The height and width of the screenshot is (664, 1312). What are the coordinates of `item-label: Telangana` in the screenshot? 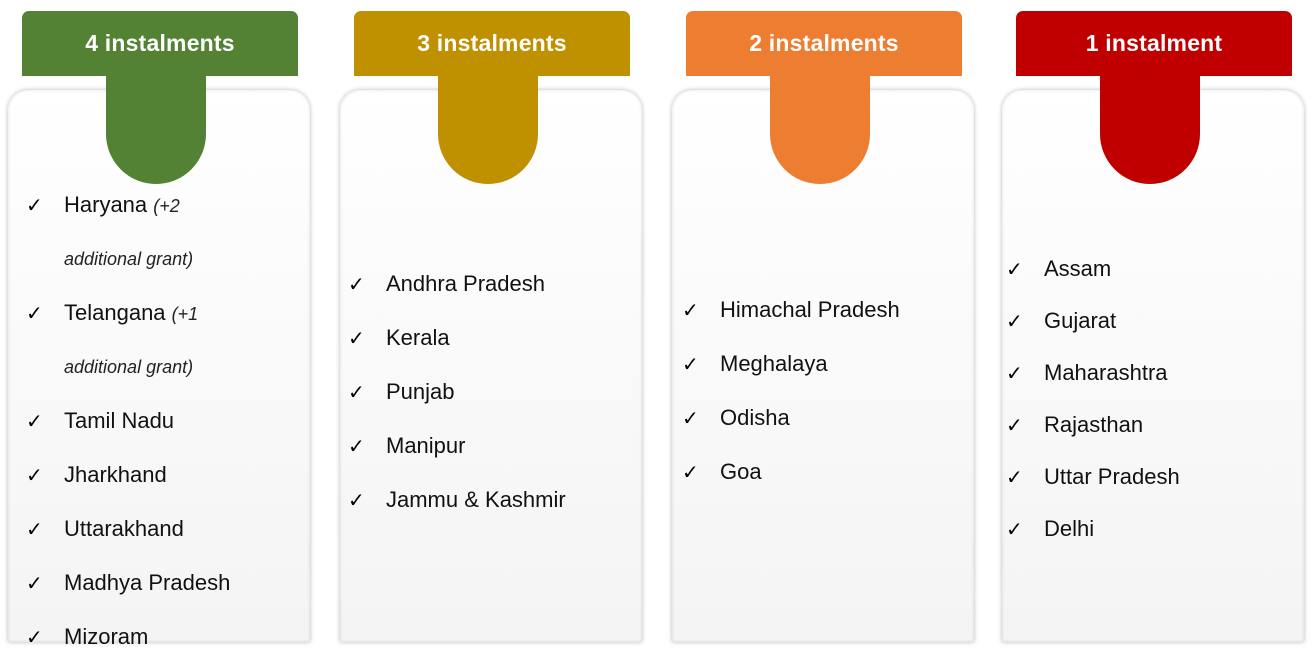 It's located at (115, 312).